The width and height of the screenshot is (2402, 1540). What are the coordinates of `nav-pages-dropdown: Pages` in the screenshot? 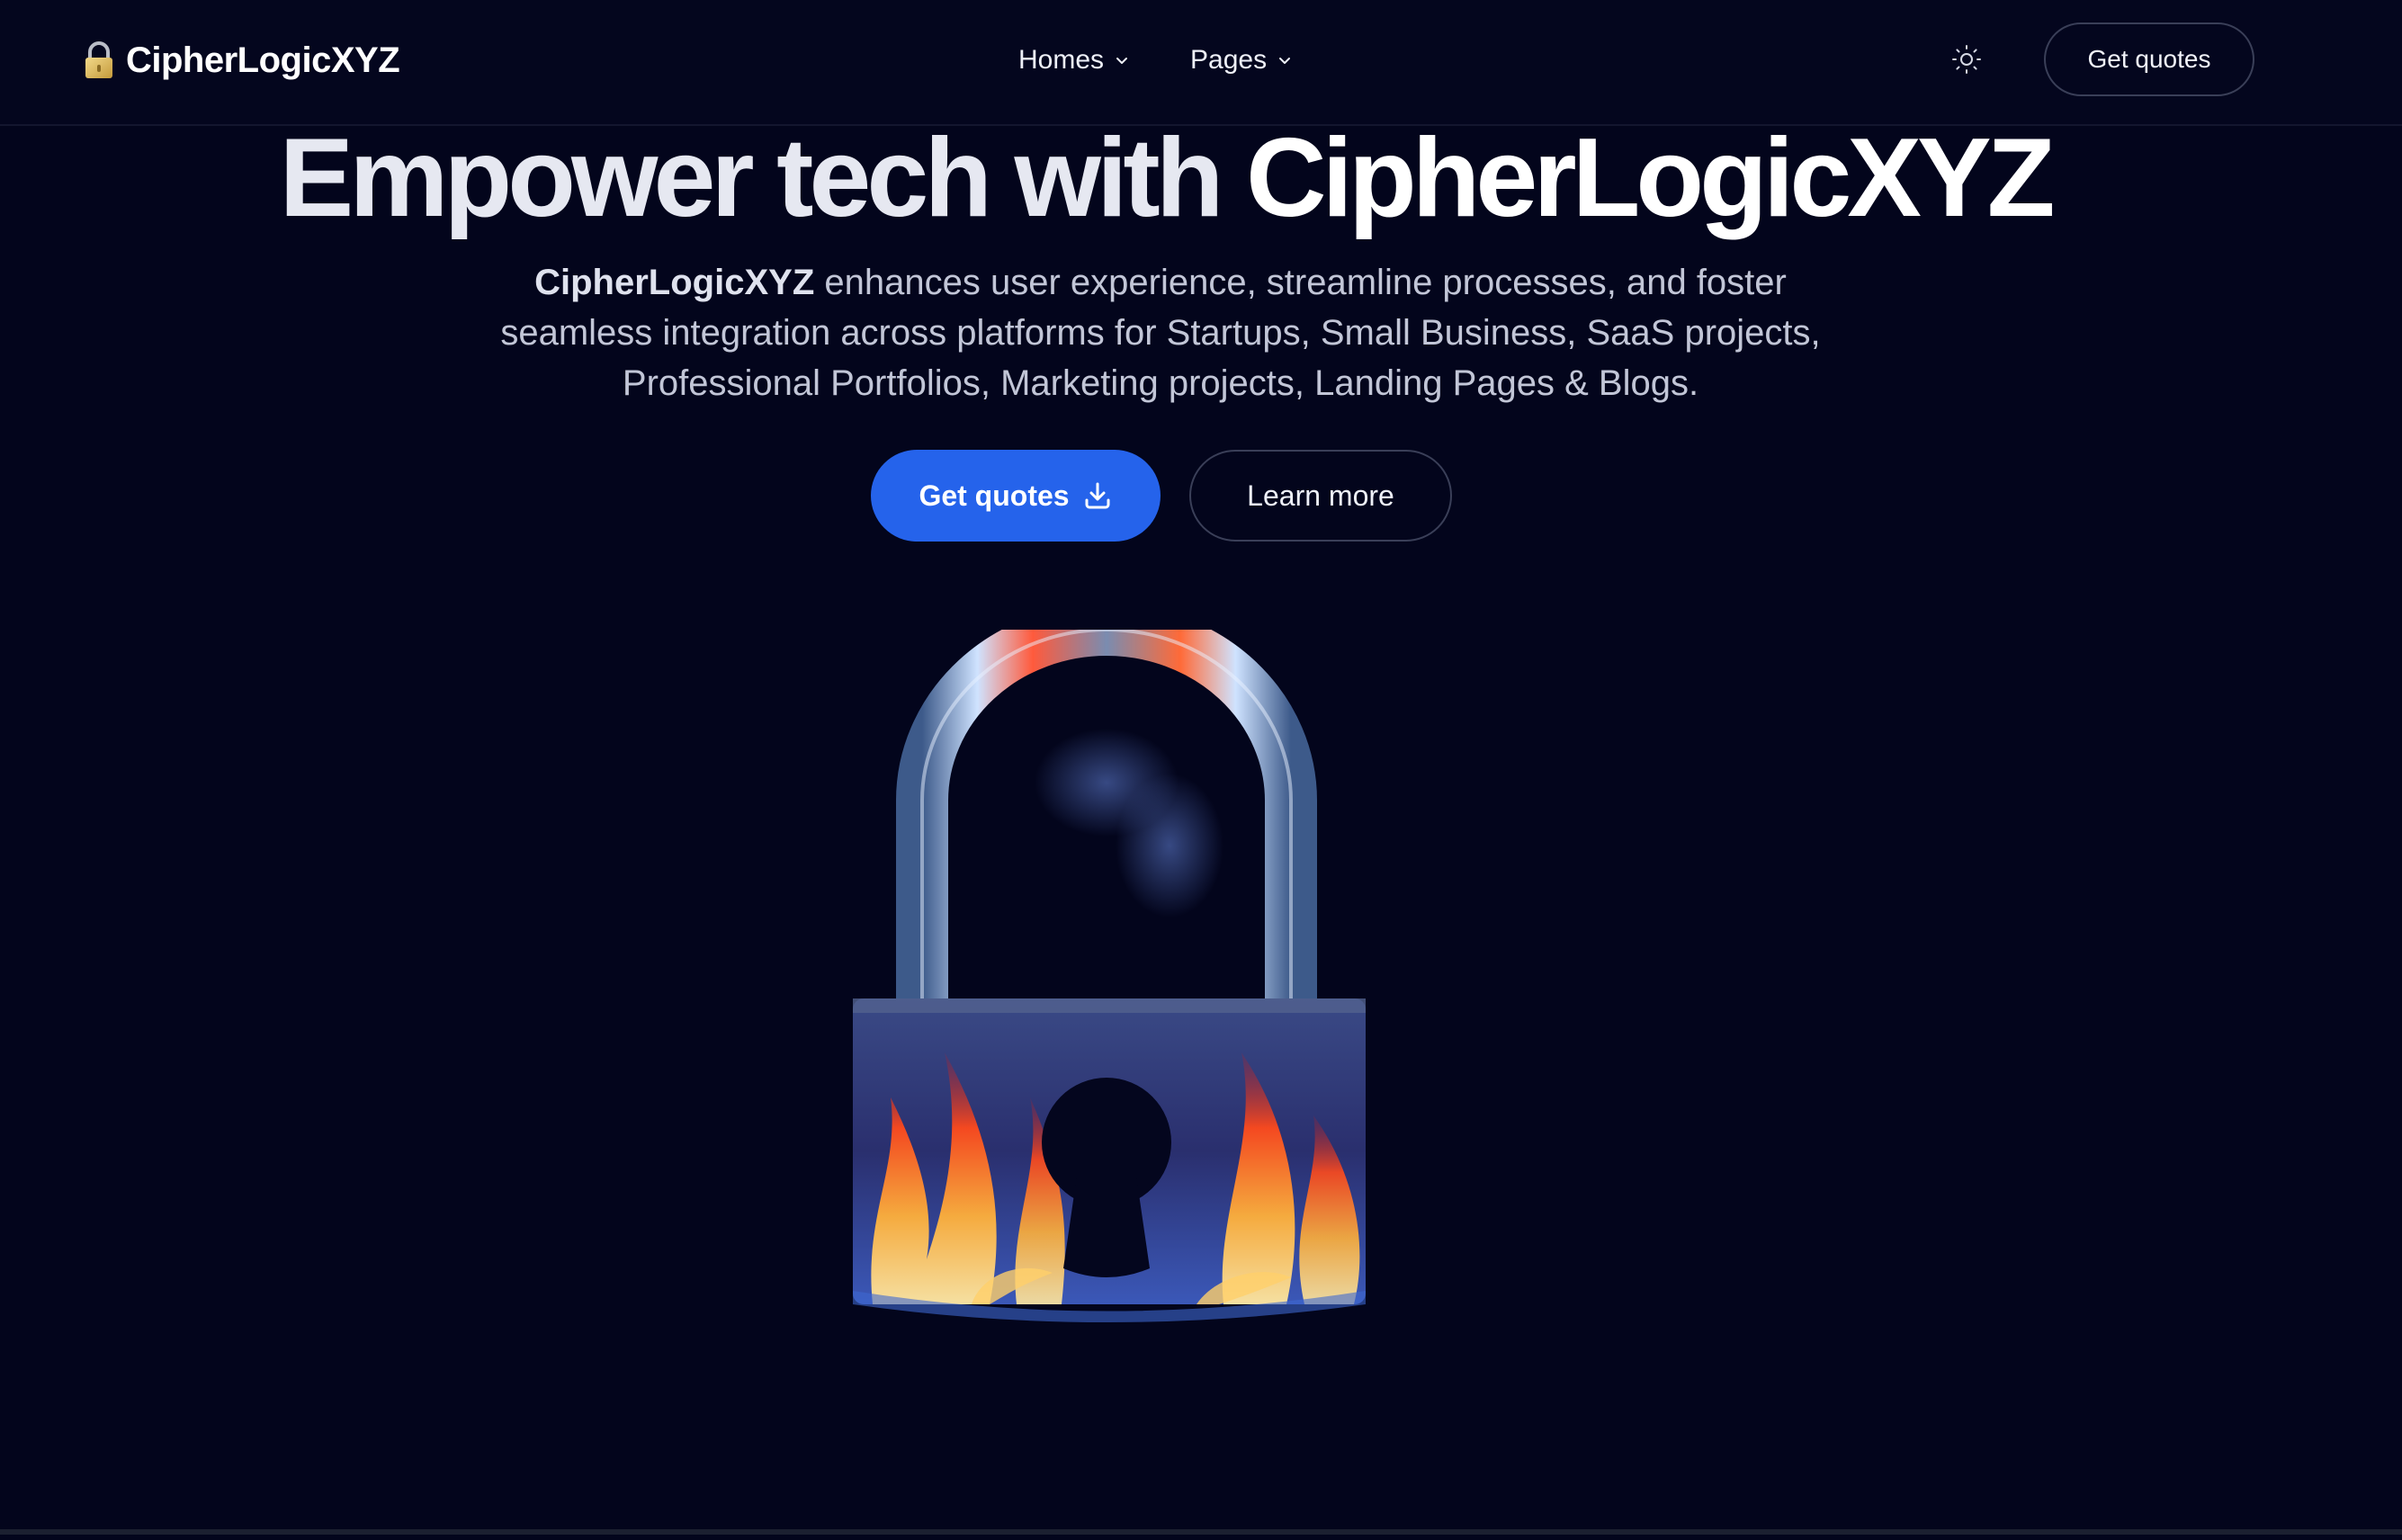 It's located at (1242, 60).